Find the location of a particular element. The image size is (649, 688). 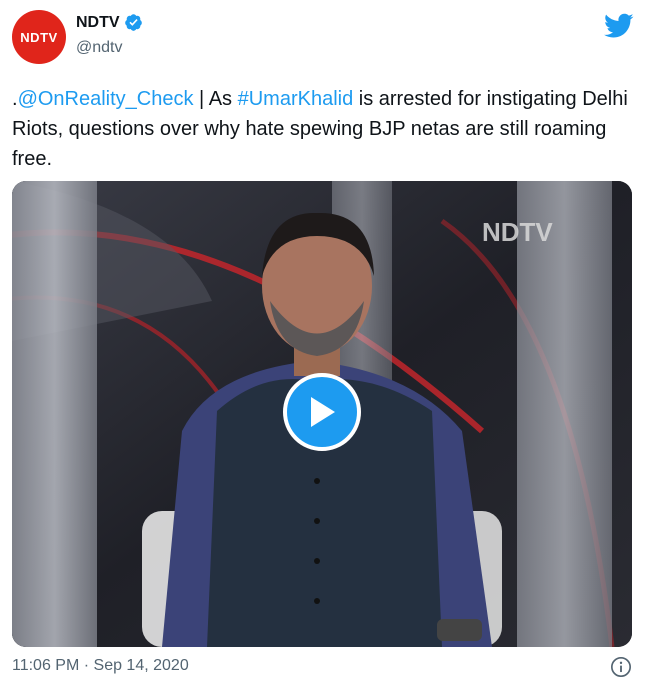

hashtag-link: #UmarKhalid is located at coordinates (296, 99).